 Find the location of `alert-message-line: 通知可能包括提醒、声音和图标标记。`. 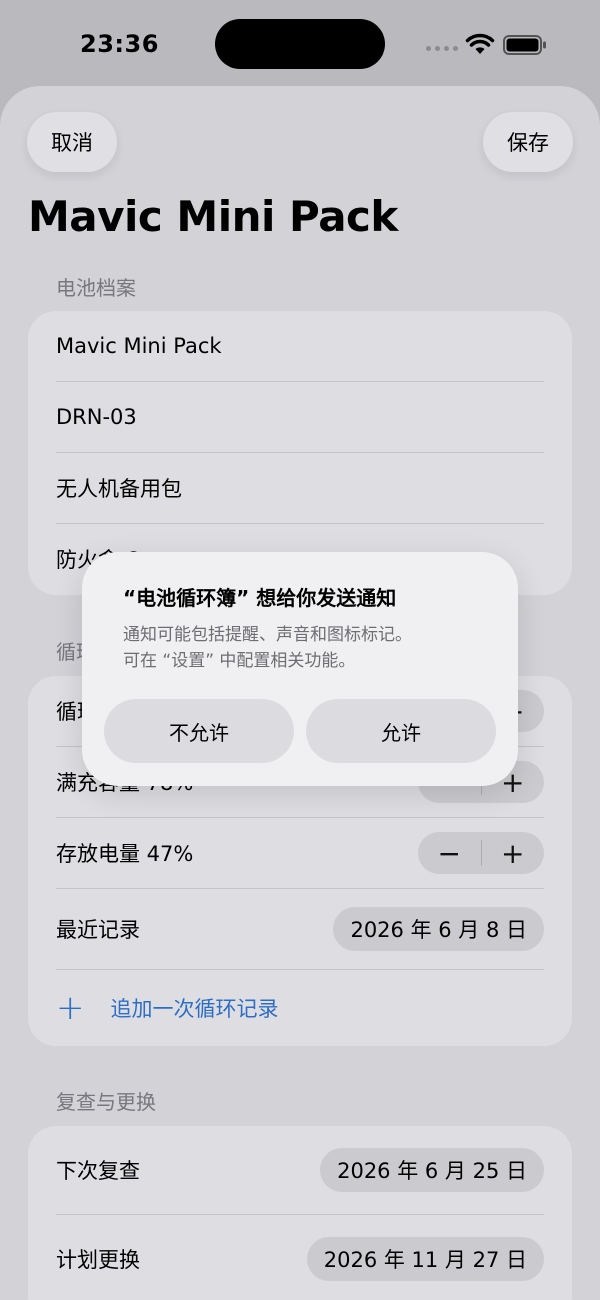

alert-message-line: 通知可能包括提醒、声音和图标标记。 is located at coordinates (267, 635).